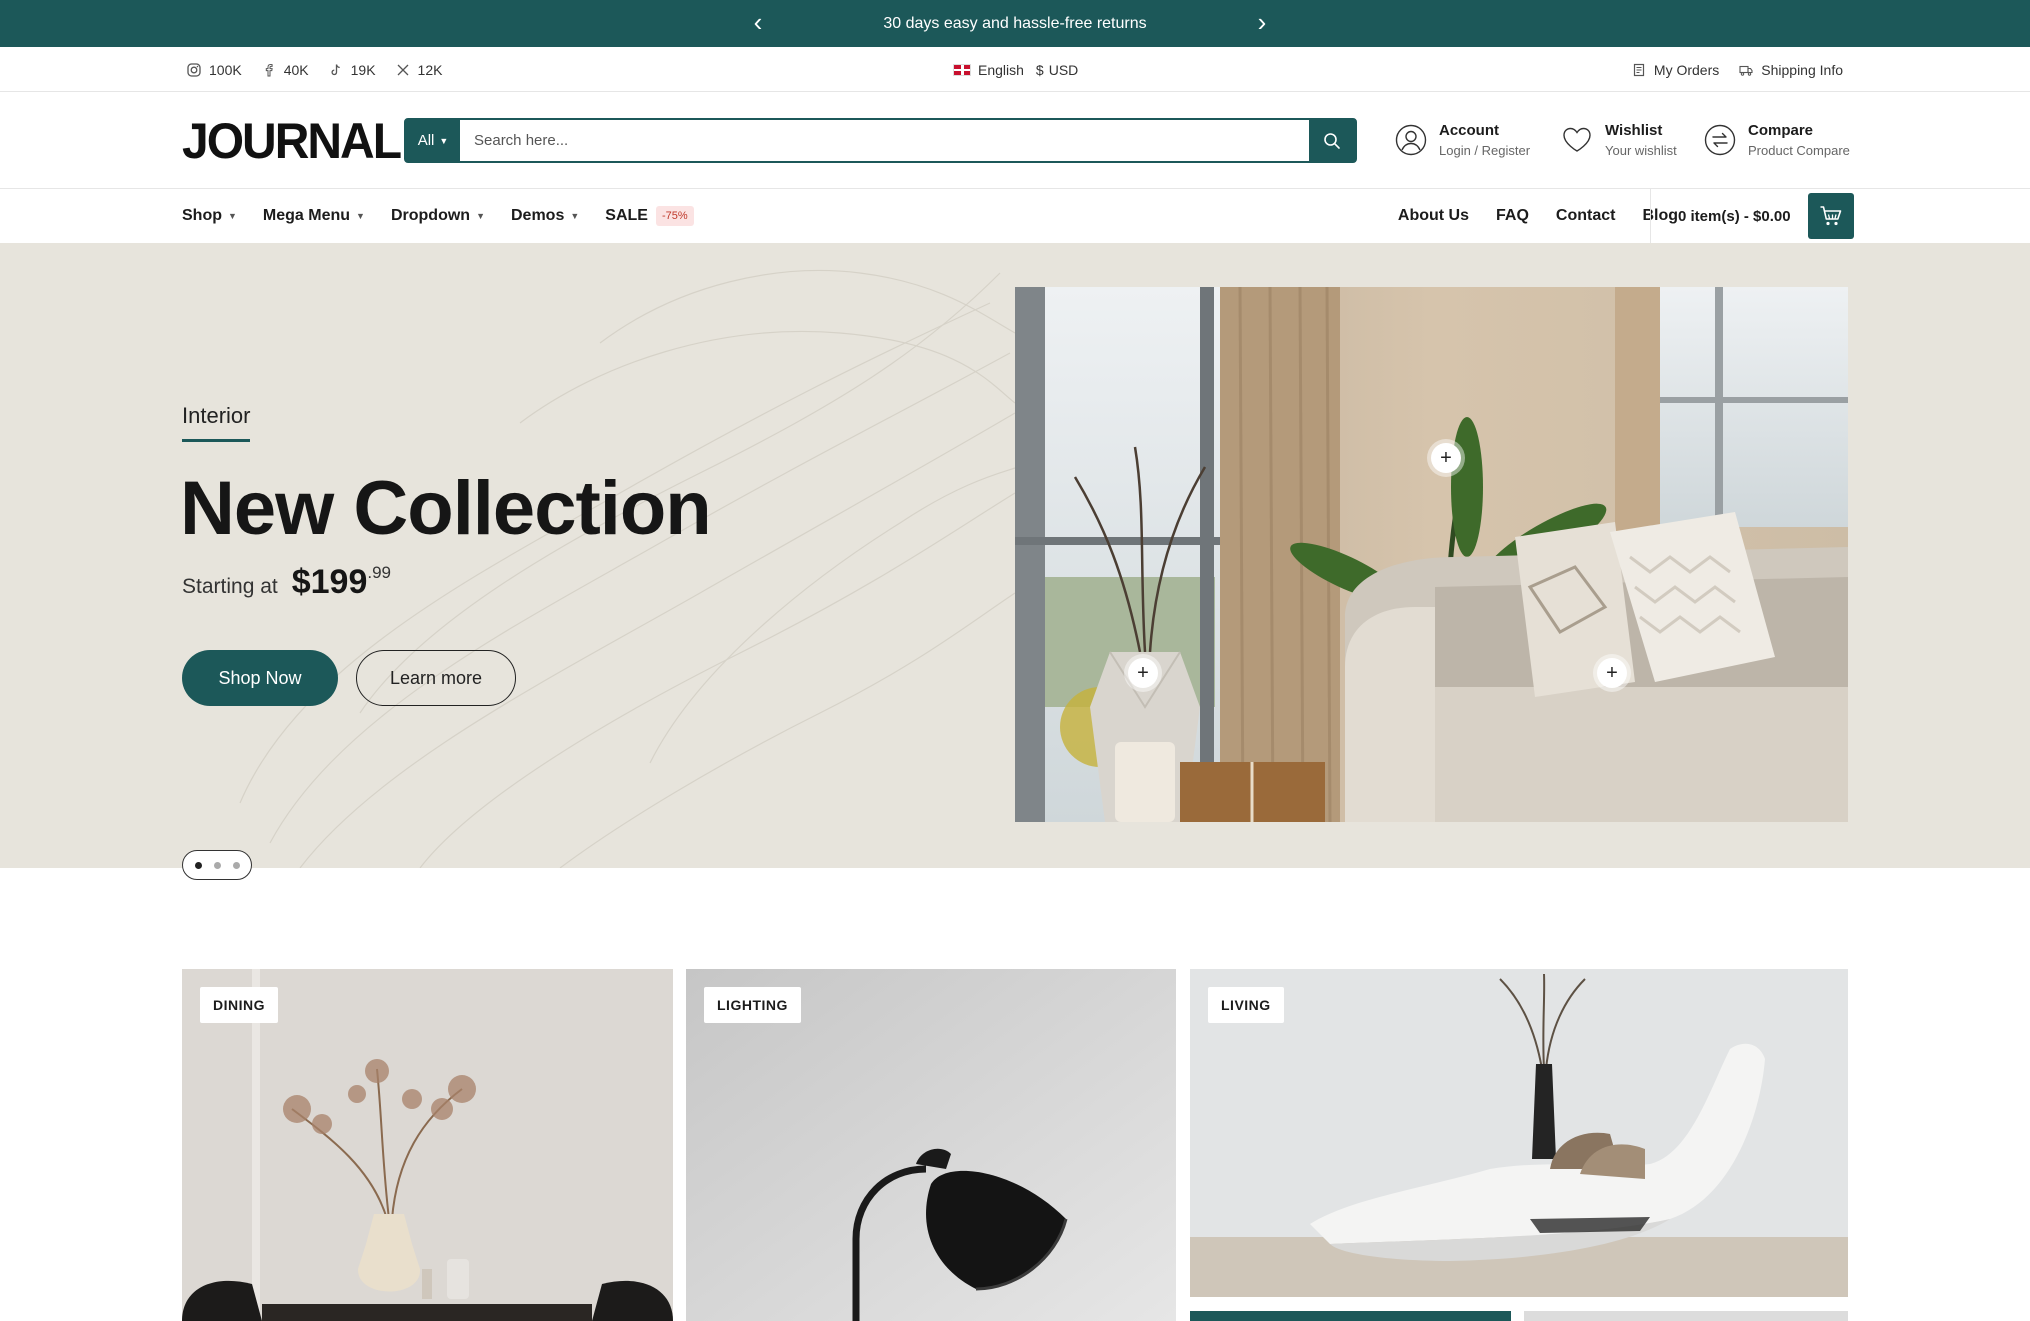 The width and height of the screenshot is (2030, 1321). I want to click on search-button, so click(1332, 140).